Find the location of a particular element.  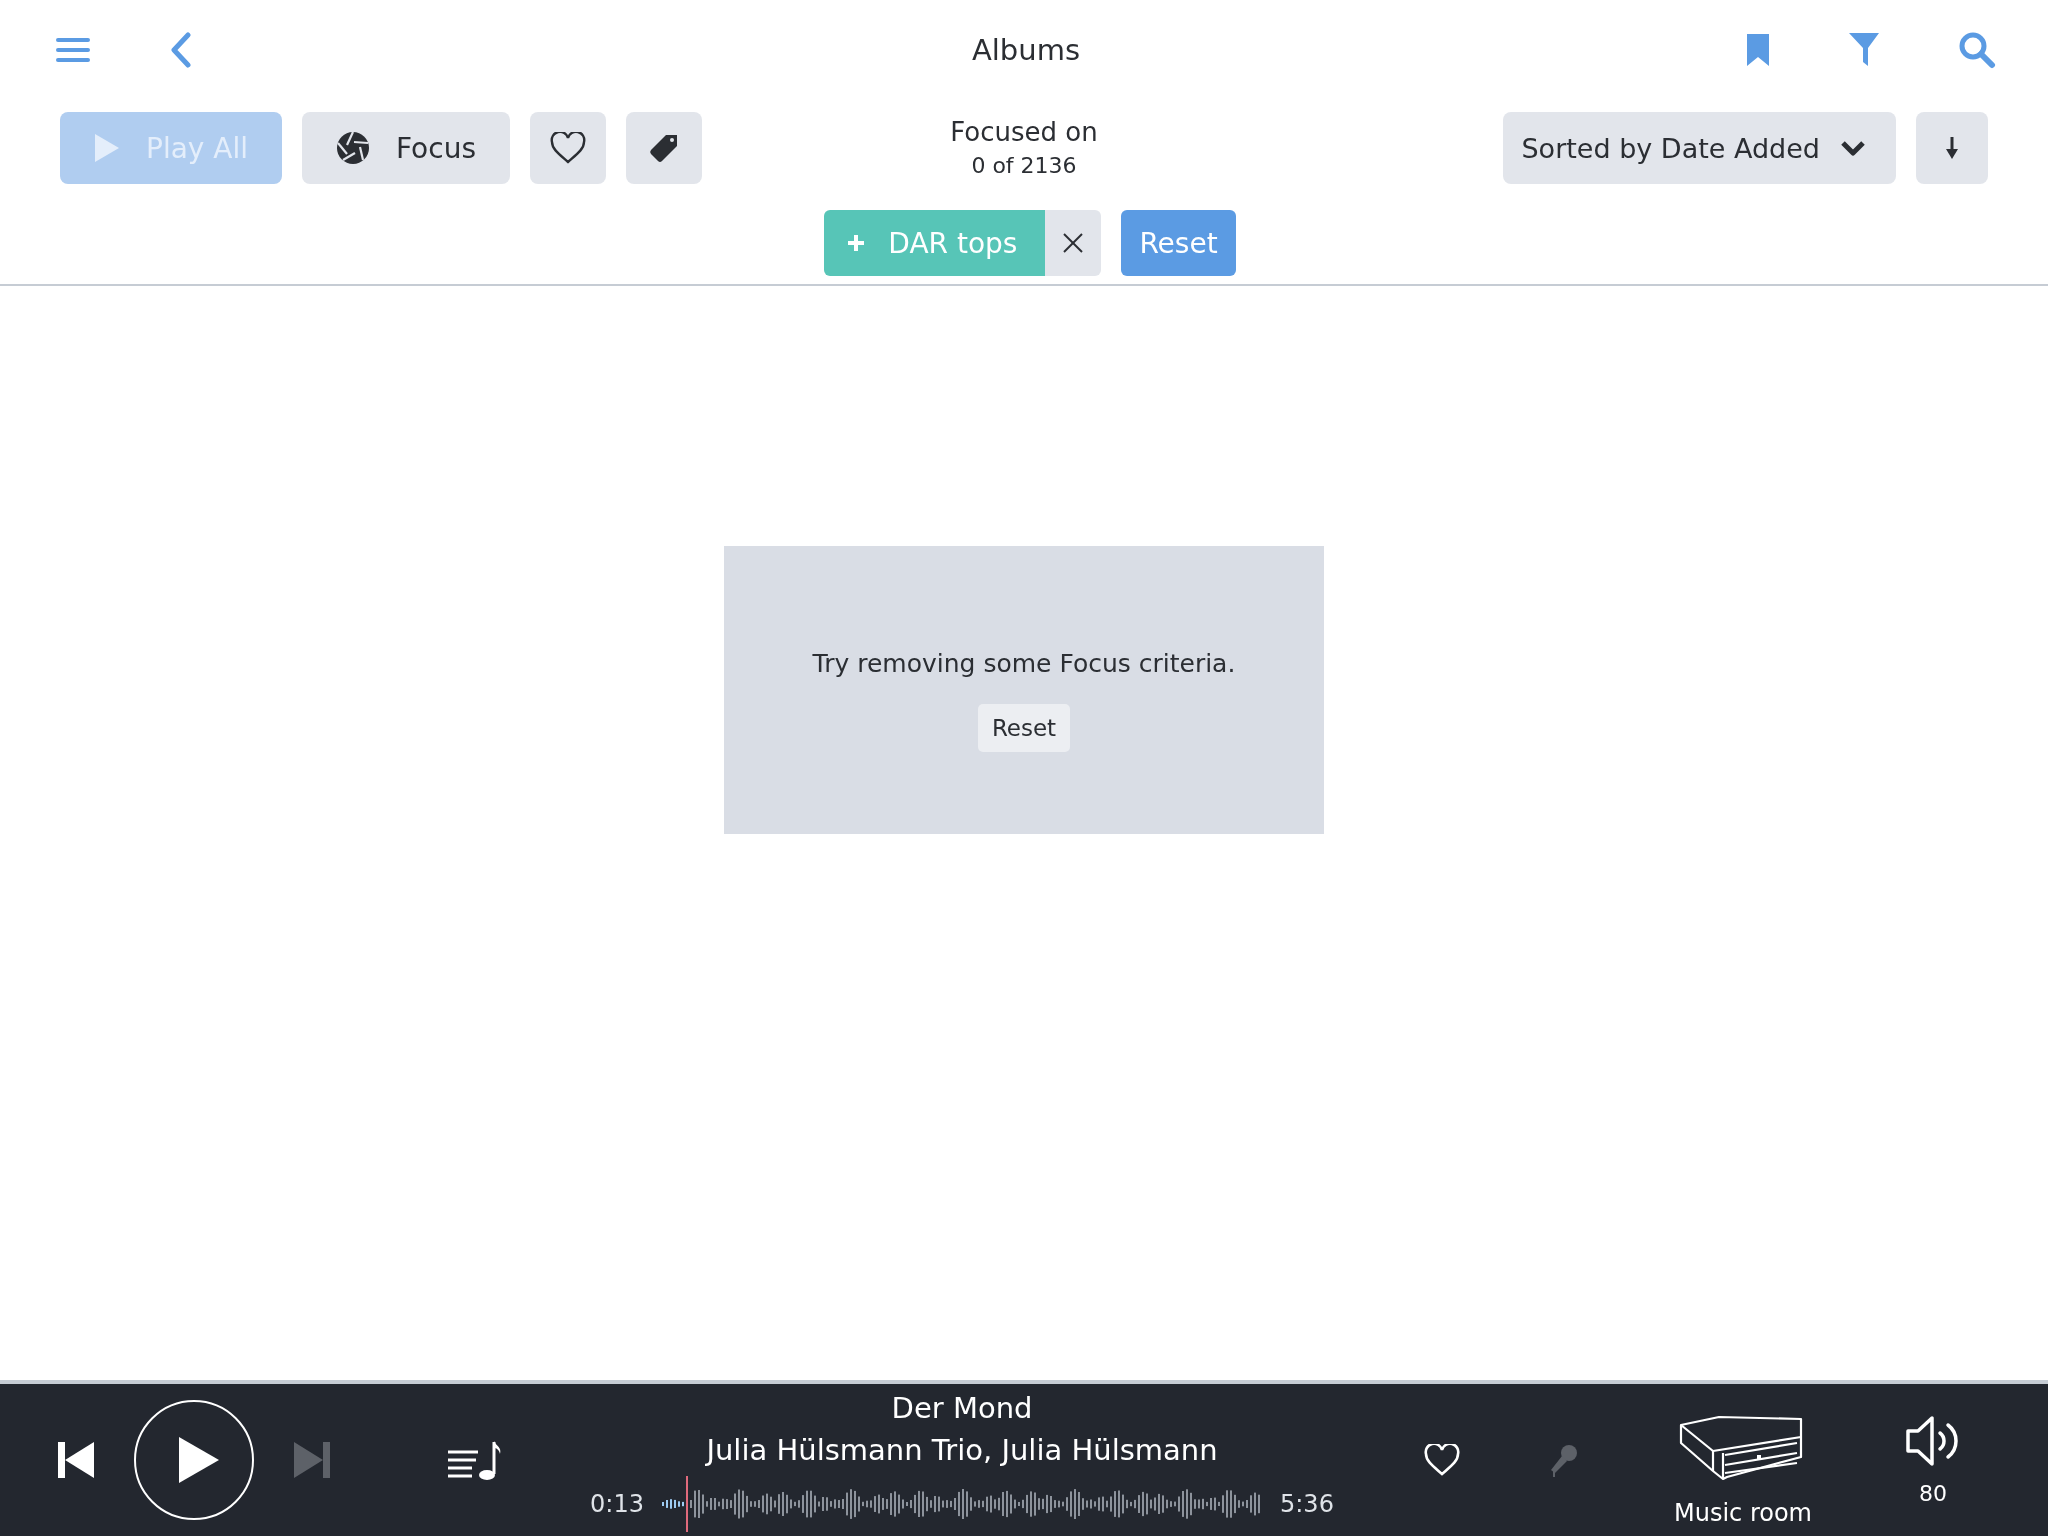

empty-state-message: Try removing some Focus criteria. is located at coordinates (1024, 663).